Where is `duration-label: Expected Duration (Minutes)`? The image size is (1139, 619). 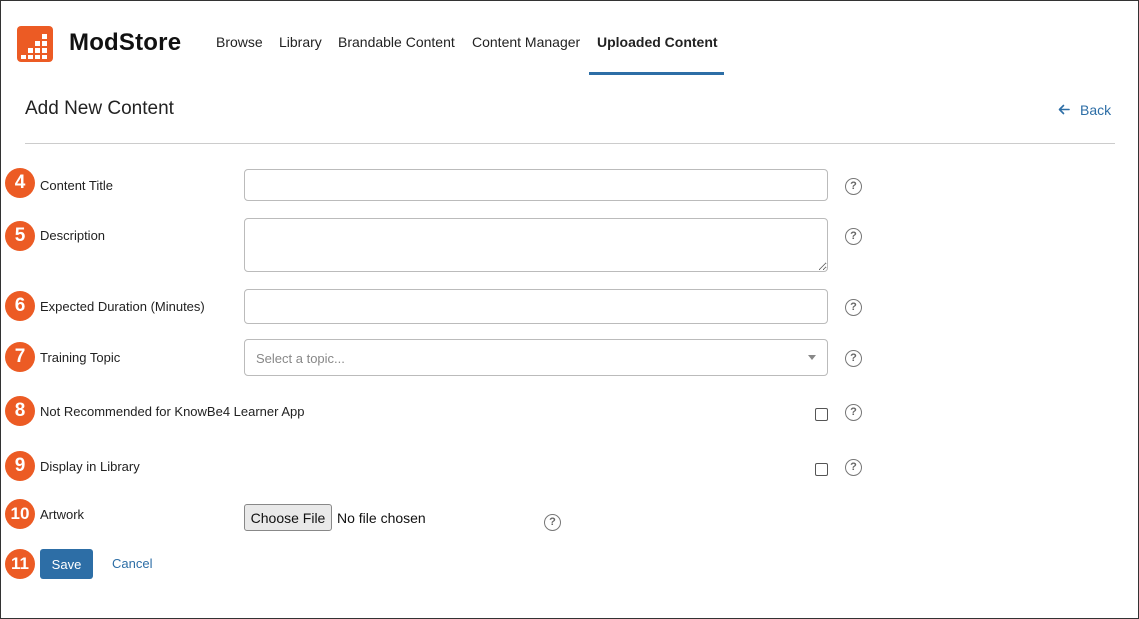
duration-label: Expected Duration (Minutes) is located at coordinates (122, 306).